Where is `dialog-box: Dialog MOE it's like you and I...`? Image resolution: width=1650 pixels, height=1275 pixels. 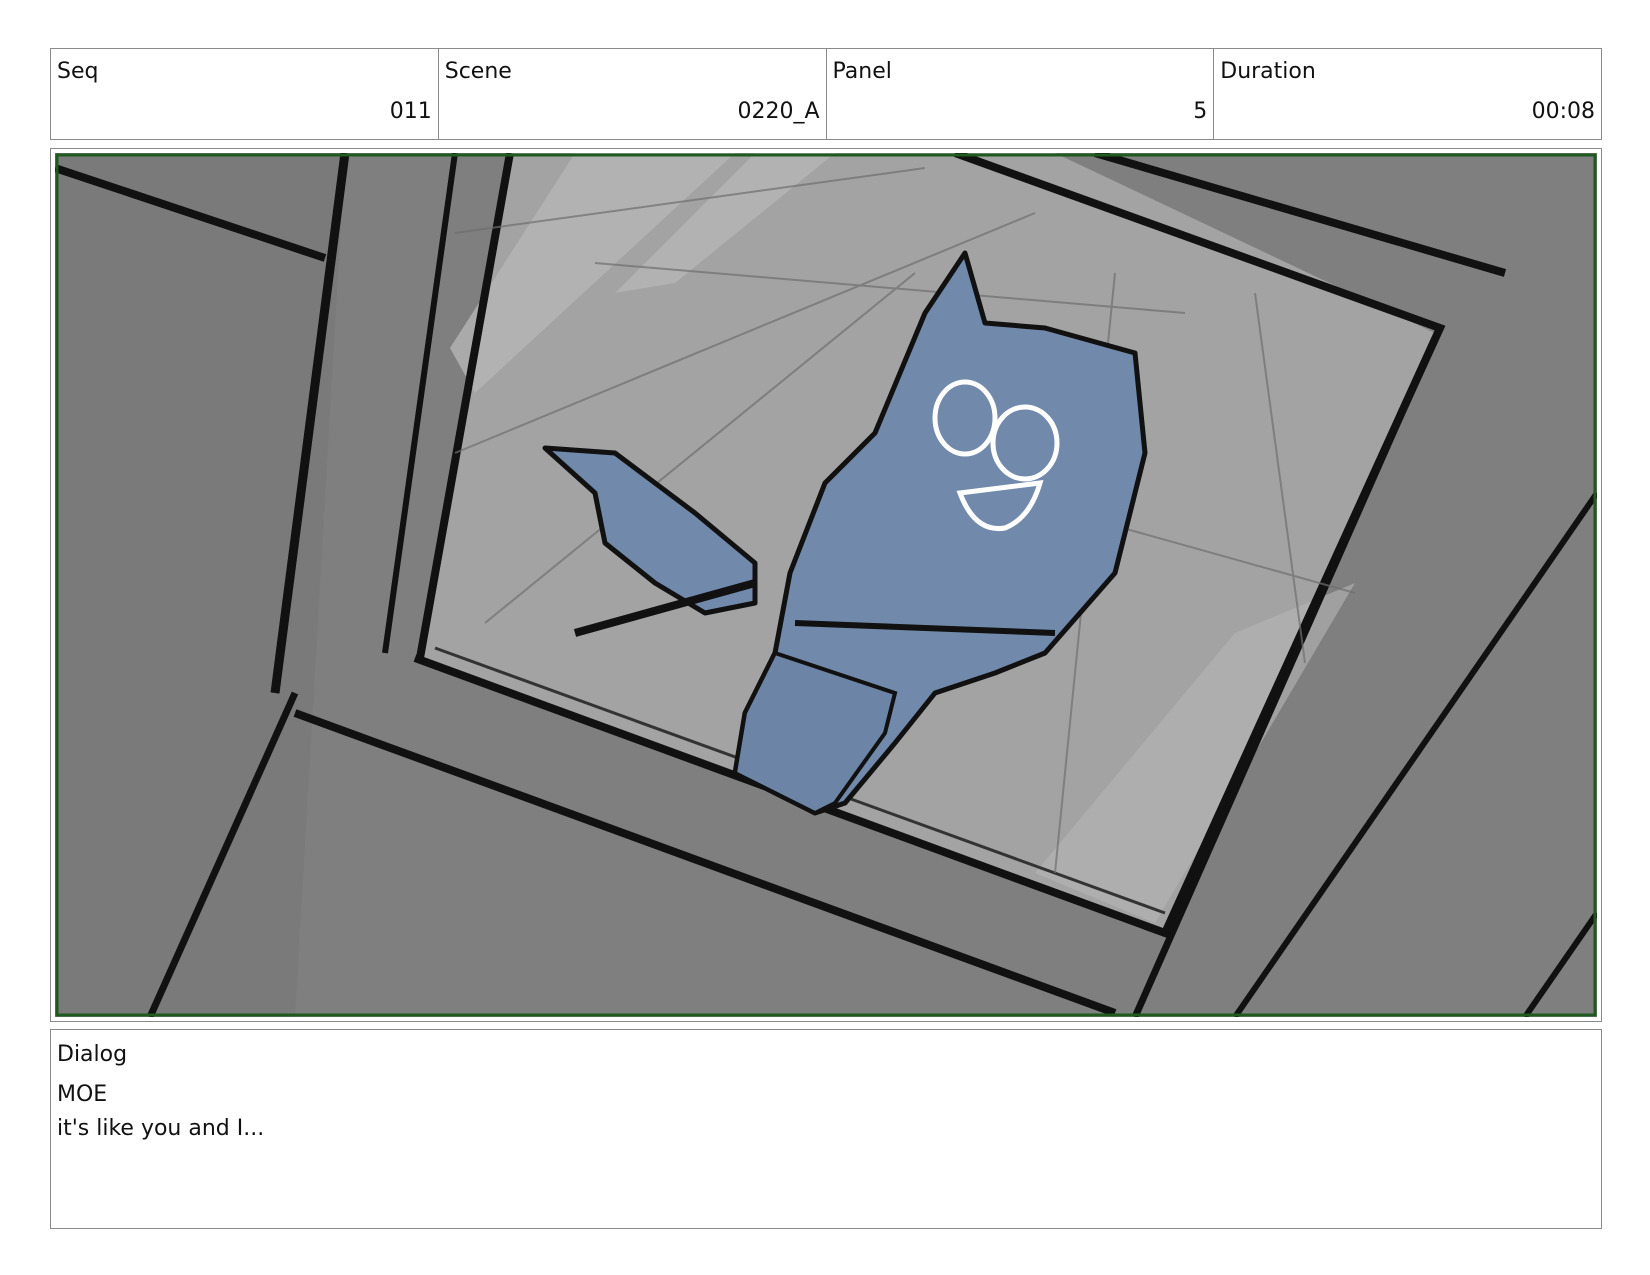 dialog-box: Dialog MOE it's like you and I... is located at coordinates (826, 1129).